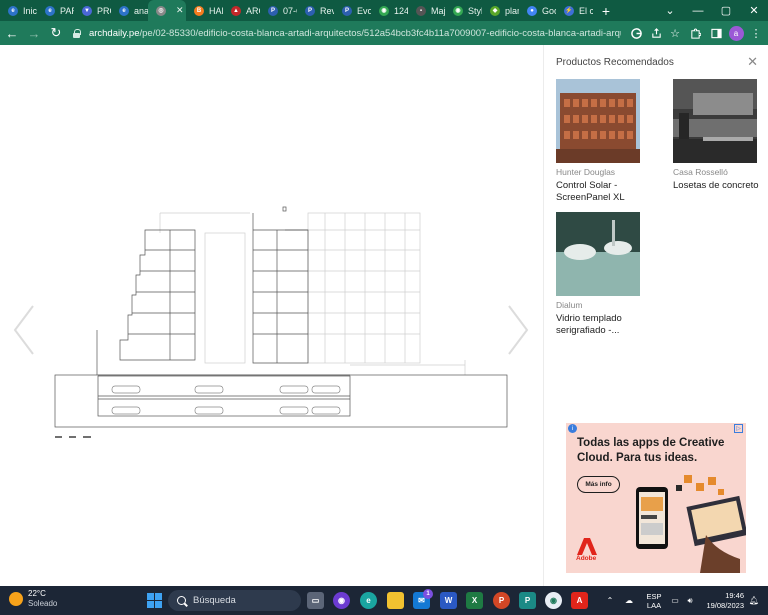 This screenshot has height=615, width=768. Describe the element at coordinates (636, 33) in the screenshot. I see `google-lens-icon` at that location.